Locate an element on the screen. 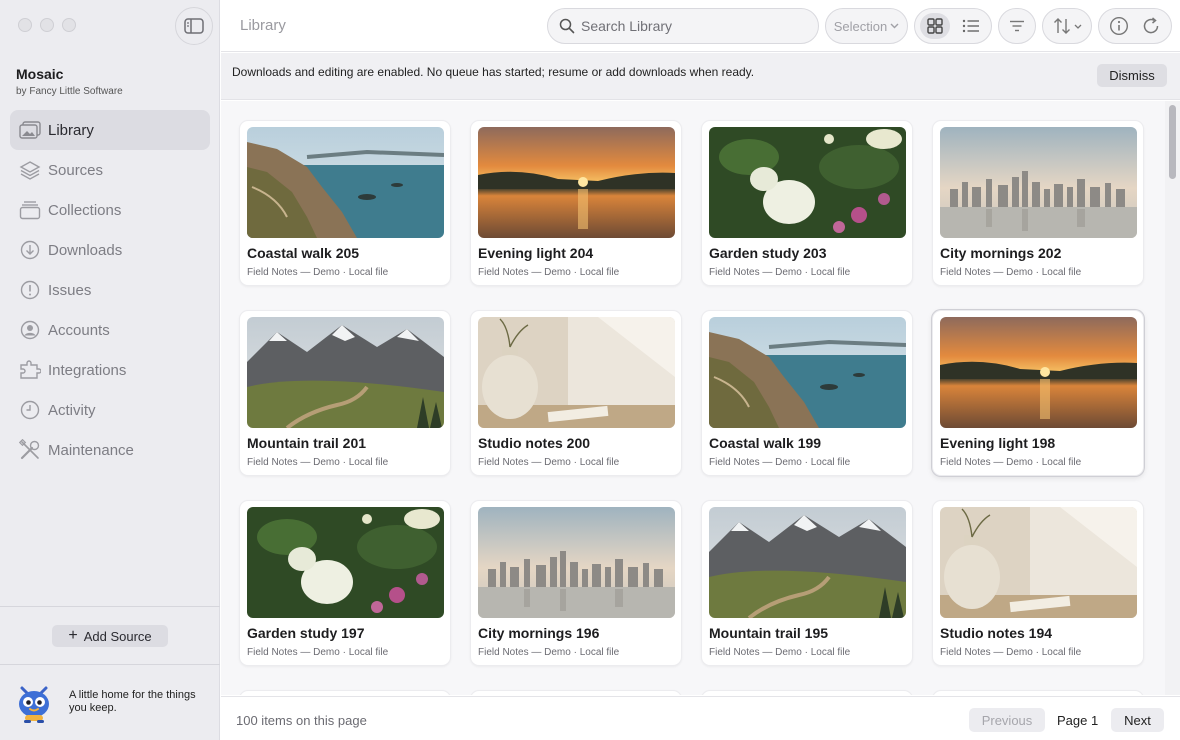  next-page-button: Next is located at coordinates (1137, 720).